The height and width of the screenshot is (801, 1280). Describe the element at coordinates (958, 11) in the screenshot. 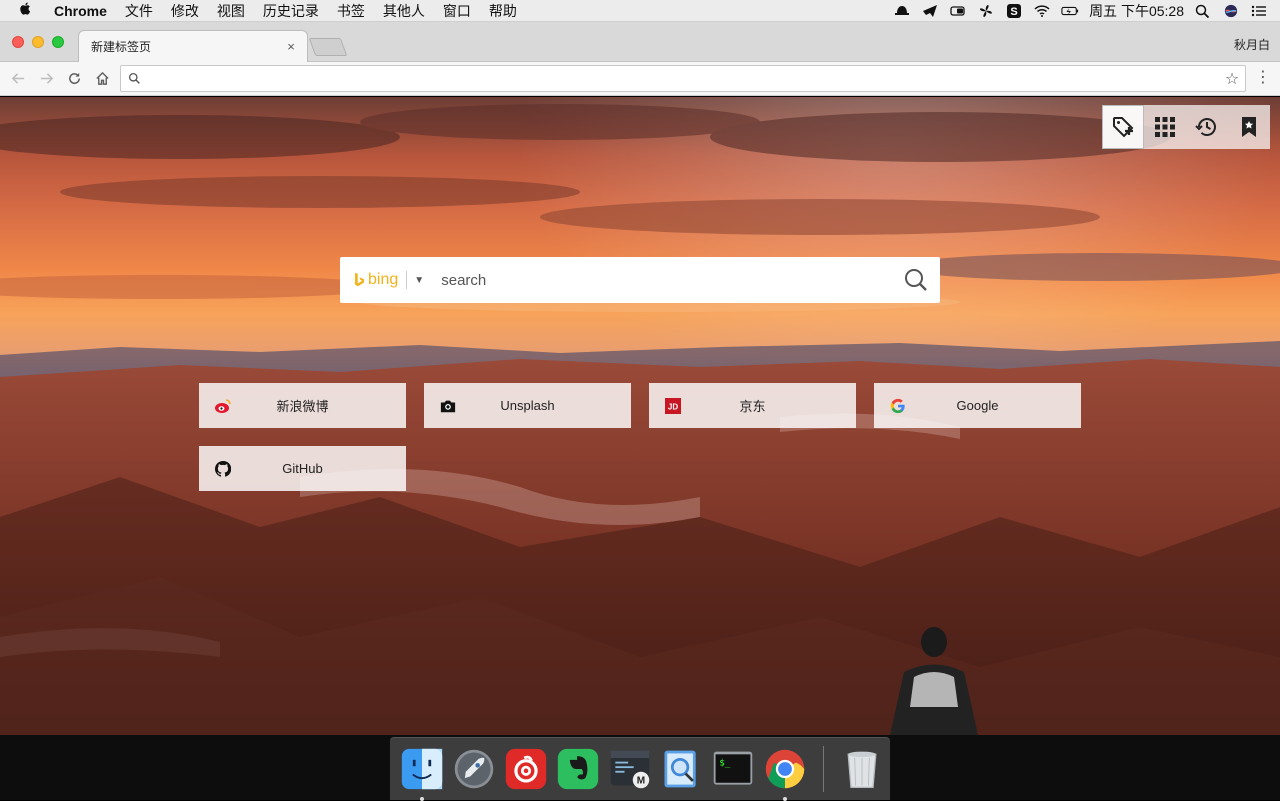

I see `battery-toggle-icon` at that location.